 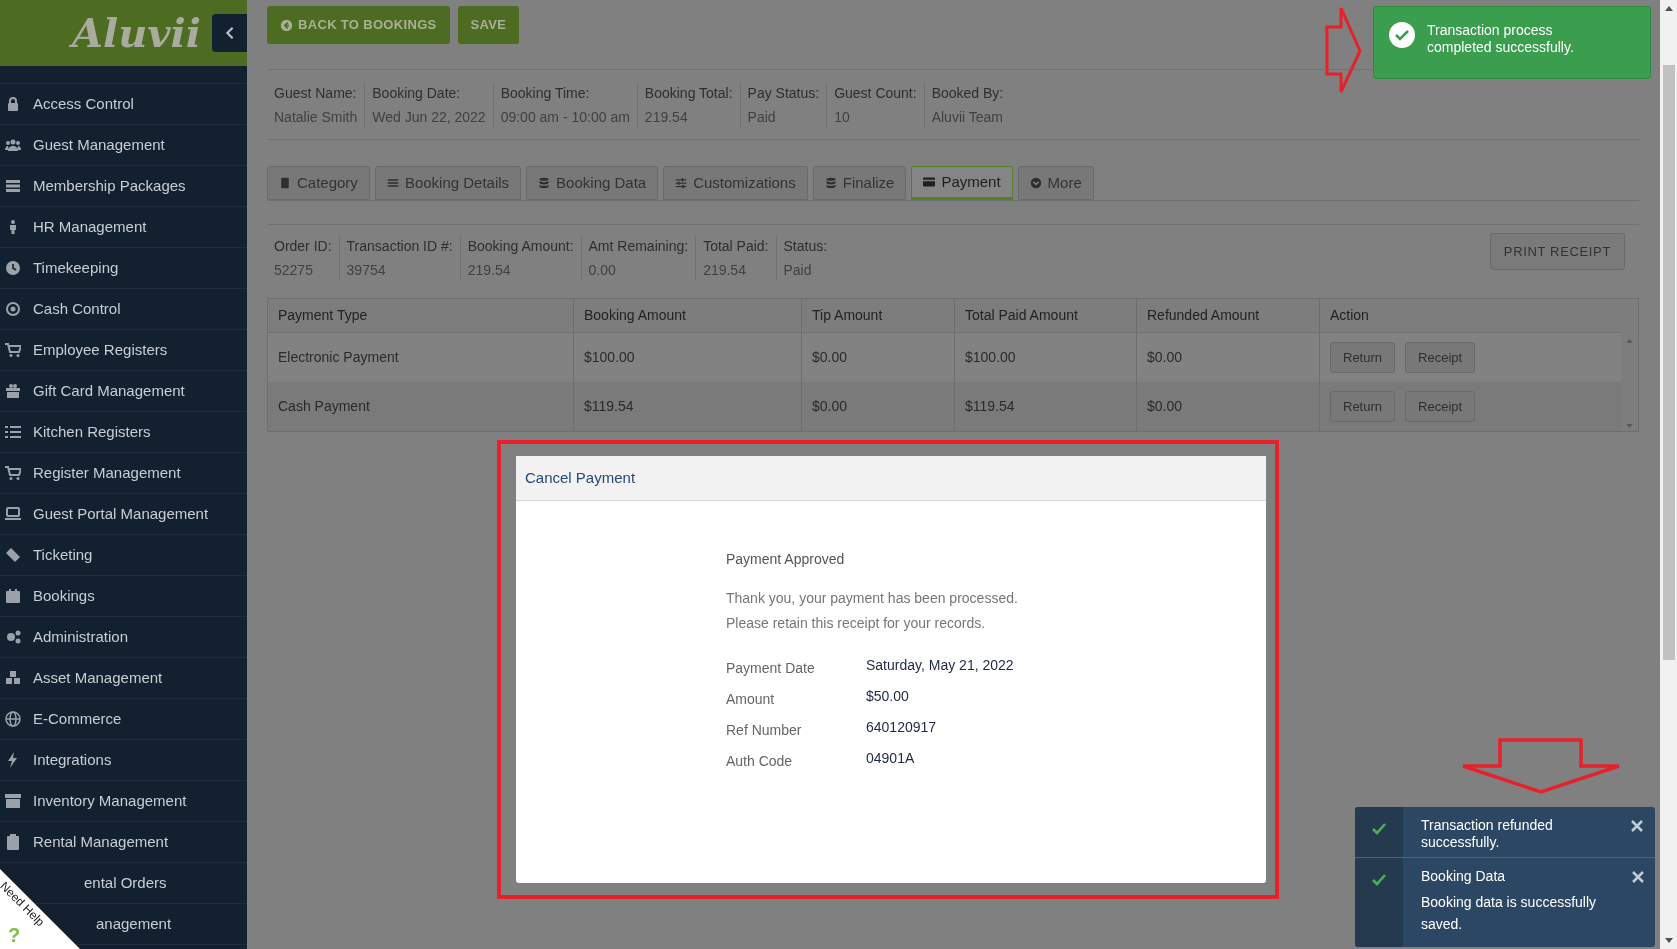 I want to click on field-label: Booking Time:, so click(x=545, y=93).